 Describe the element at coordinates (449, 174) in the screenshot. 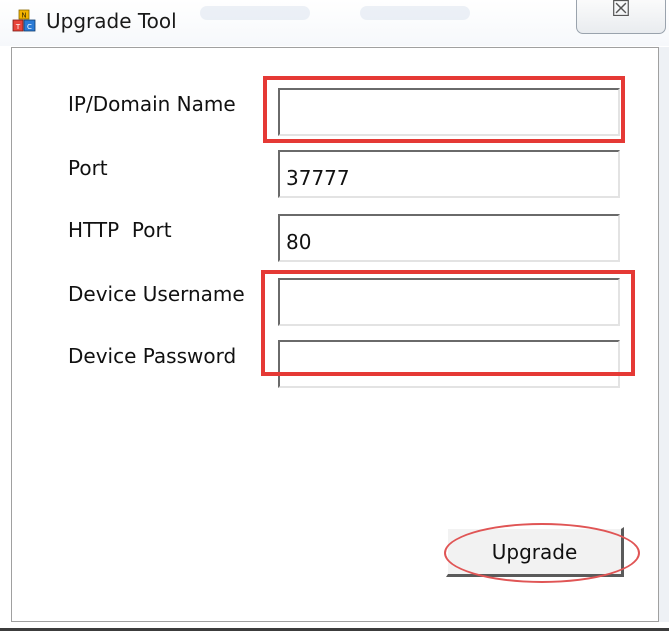

I see `port-input` at that location.